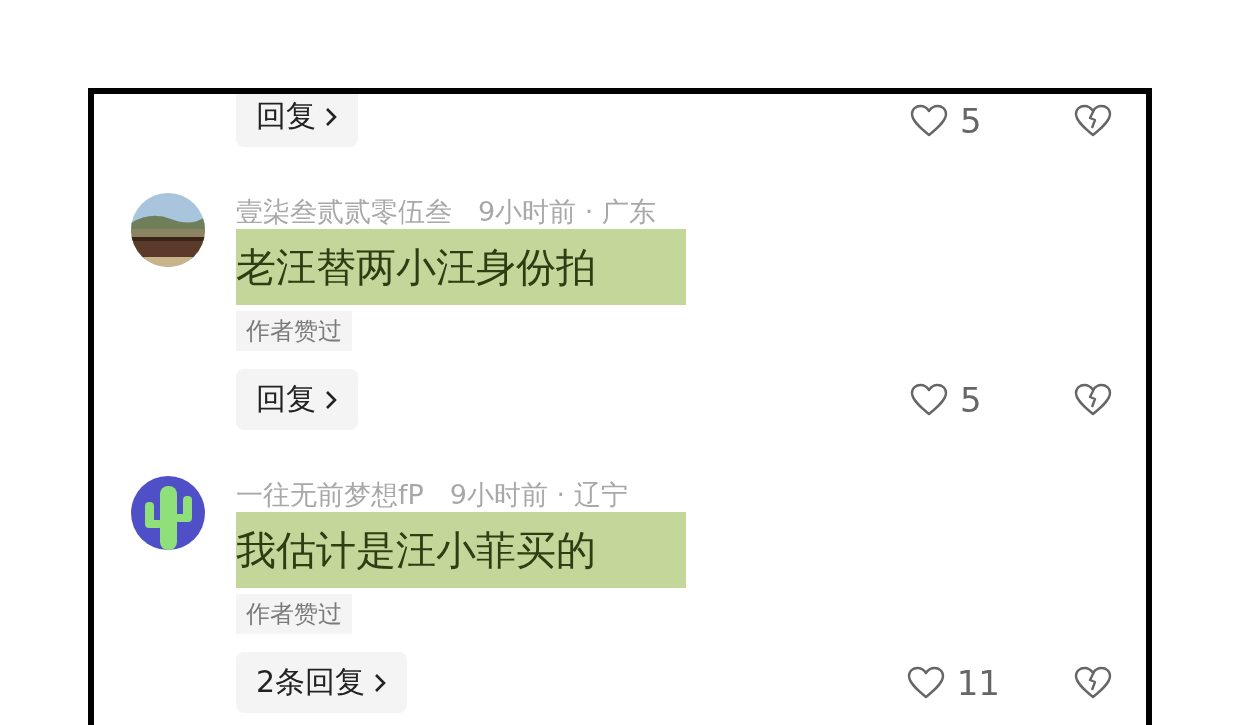 The width and height of the screenshot is (1238, 725). Describe the element at coordinates (567, 212) in the screenshot. I see `comment-meta: 9小时前 · 广东` at that location.